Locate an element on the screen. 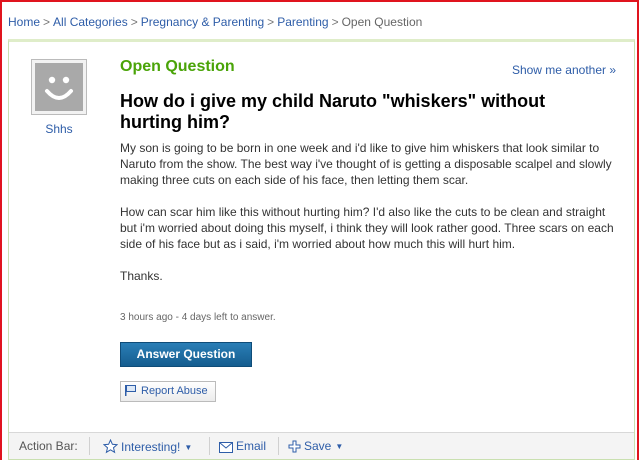 This screenshot has height=460, width=639. smiley-avatar-icon is located at coordinates (59, 87).